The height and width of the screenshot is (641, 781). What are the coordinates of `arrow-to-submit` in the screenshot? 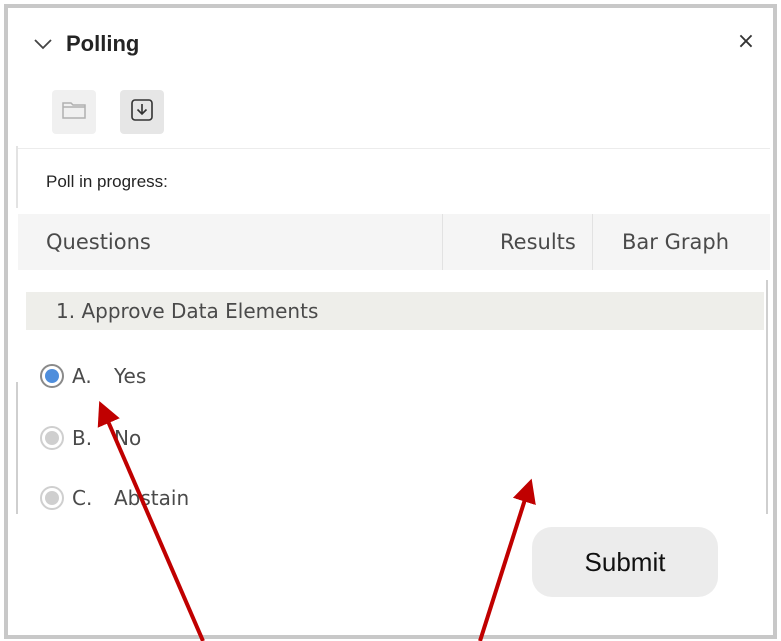 It's located at (507, 559).